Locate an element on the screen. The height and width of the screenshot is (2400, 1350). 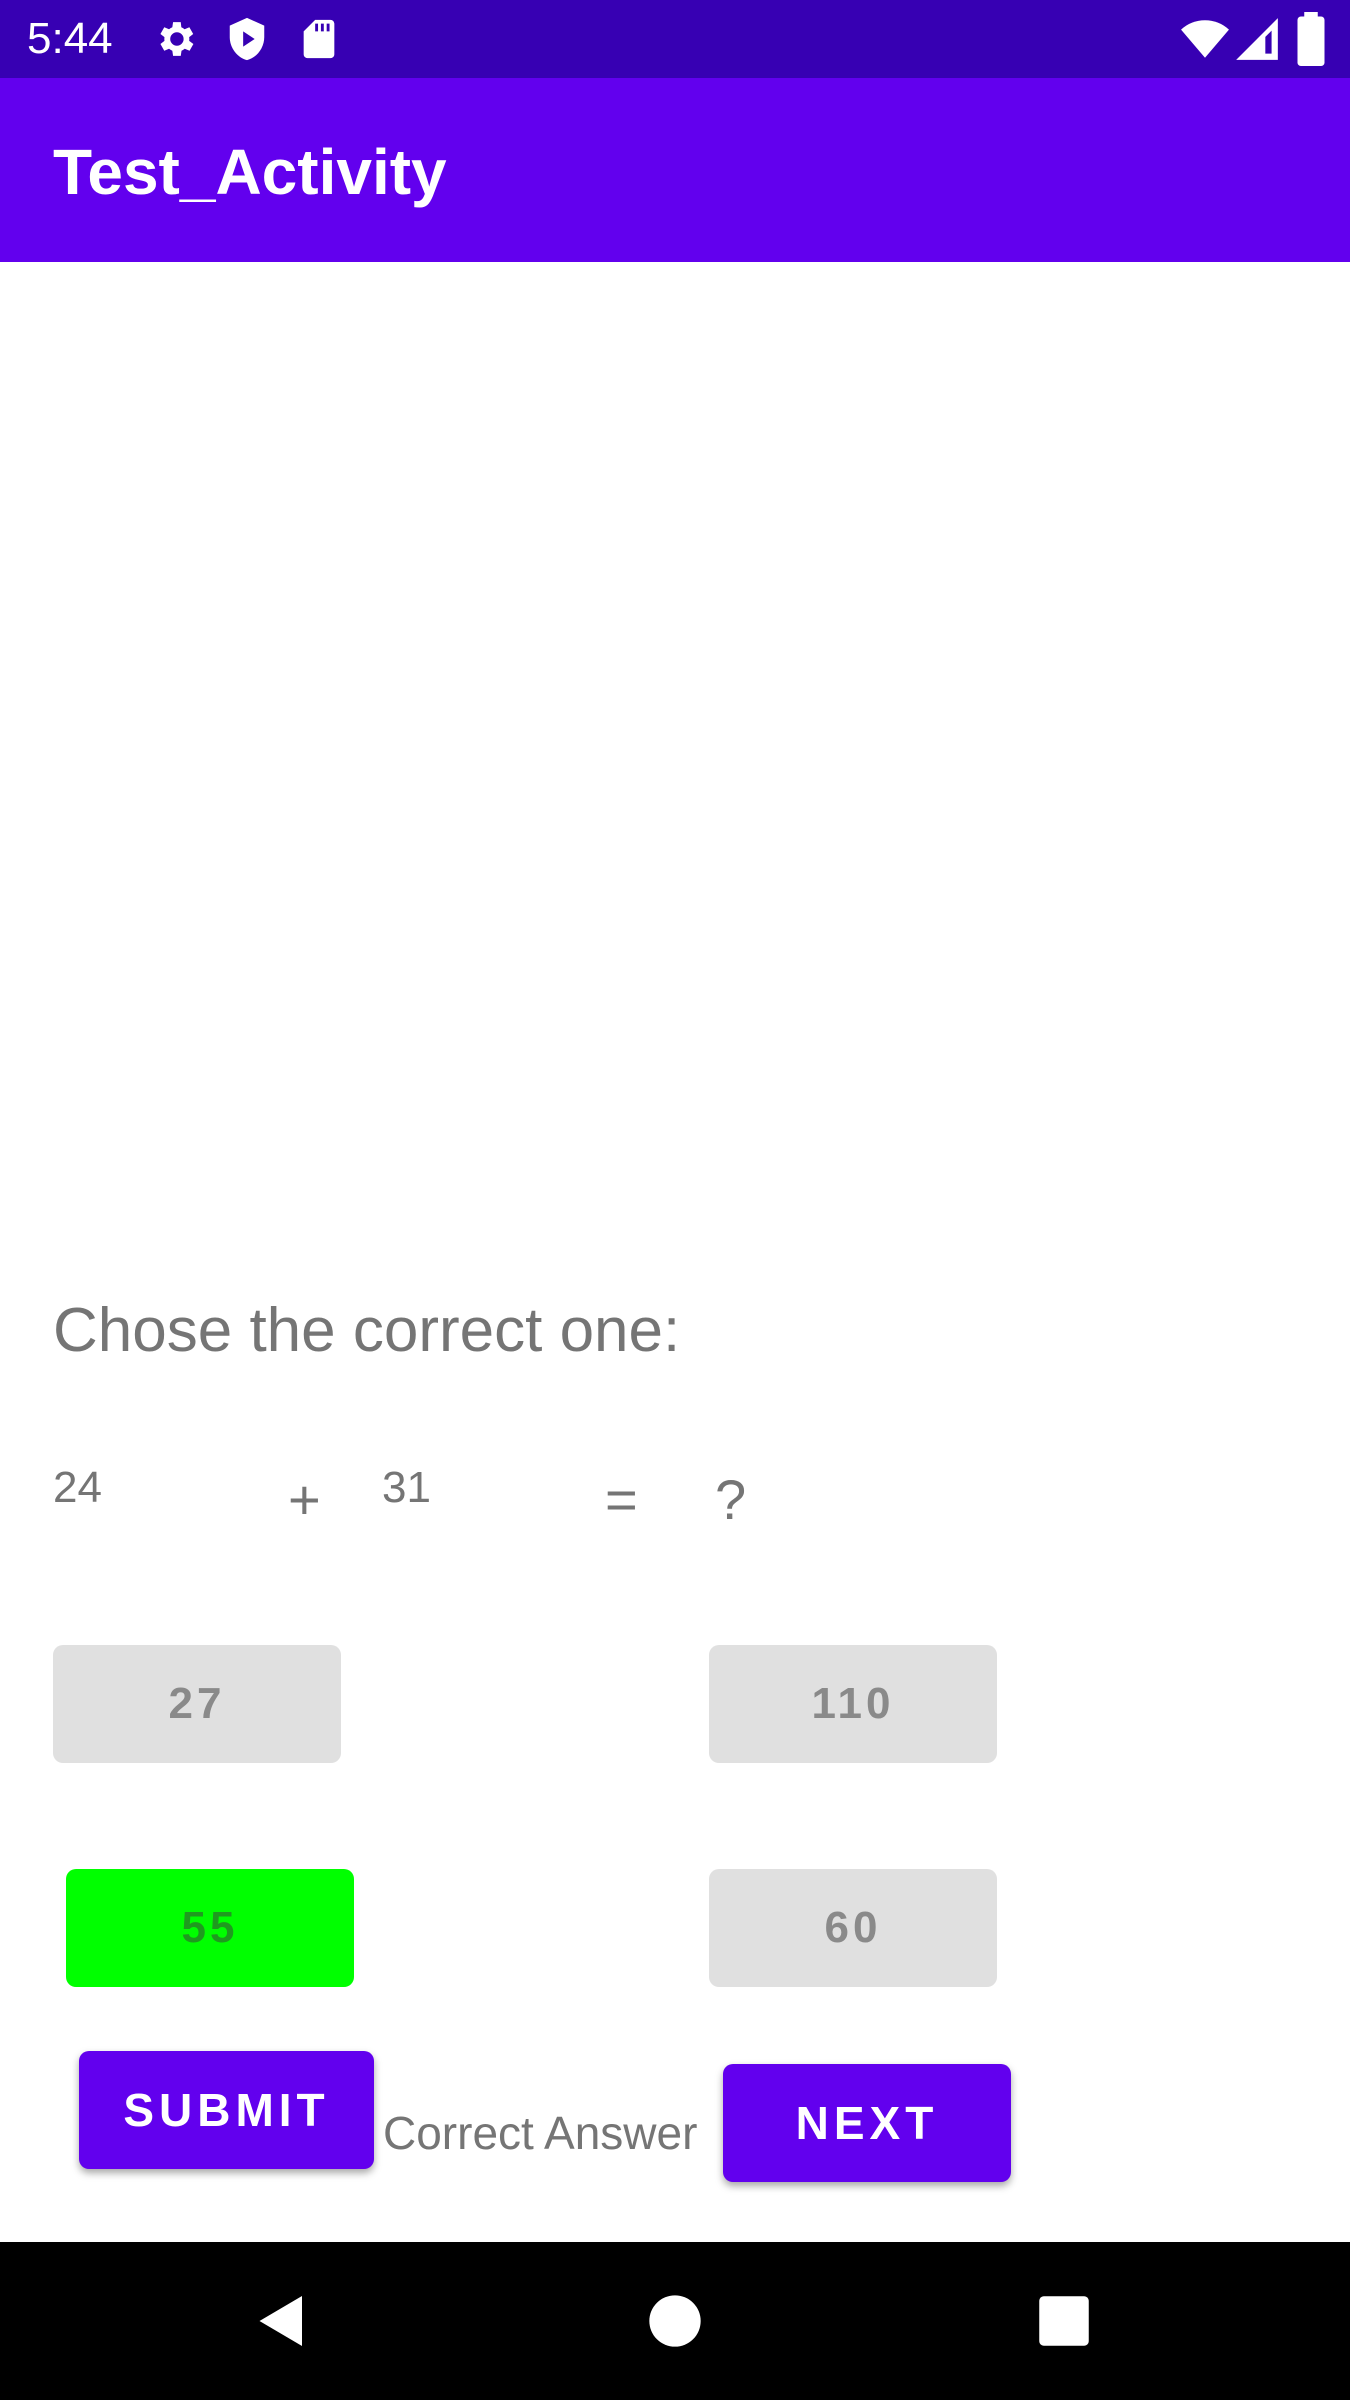
app-title: Test_Activity is located at coordinates (250, 172).